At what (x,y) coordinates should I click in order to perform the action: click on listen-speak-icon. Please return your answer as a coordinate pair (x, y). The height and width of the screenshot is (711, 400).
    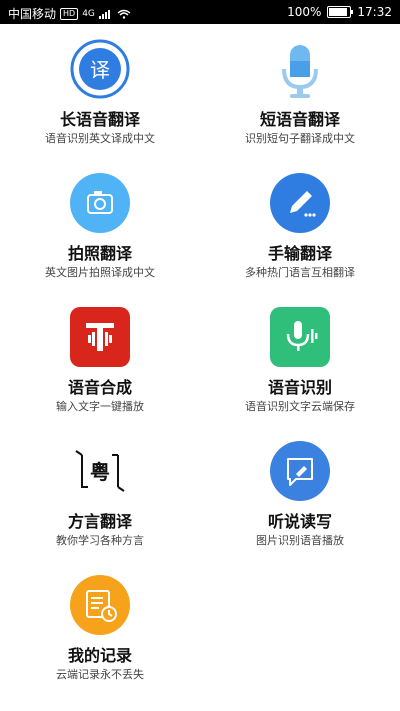
    Looking at the image, I should click on (300, 471).